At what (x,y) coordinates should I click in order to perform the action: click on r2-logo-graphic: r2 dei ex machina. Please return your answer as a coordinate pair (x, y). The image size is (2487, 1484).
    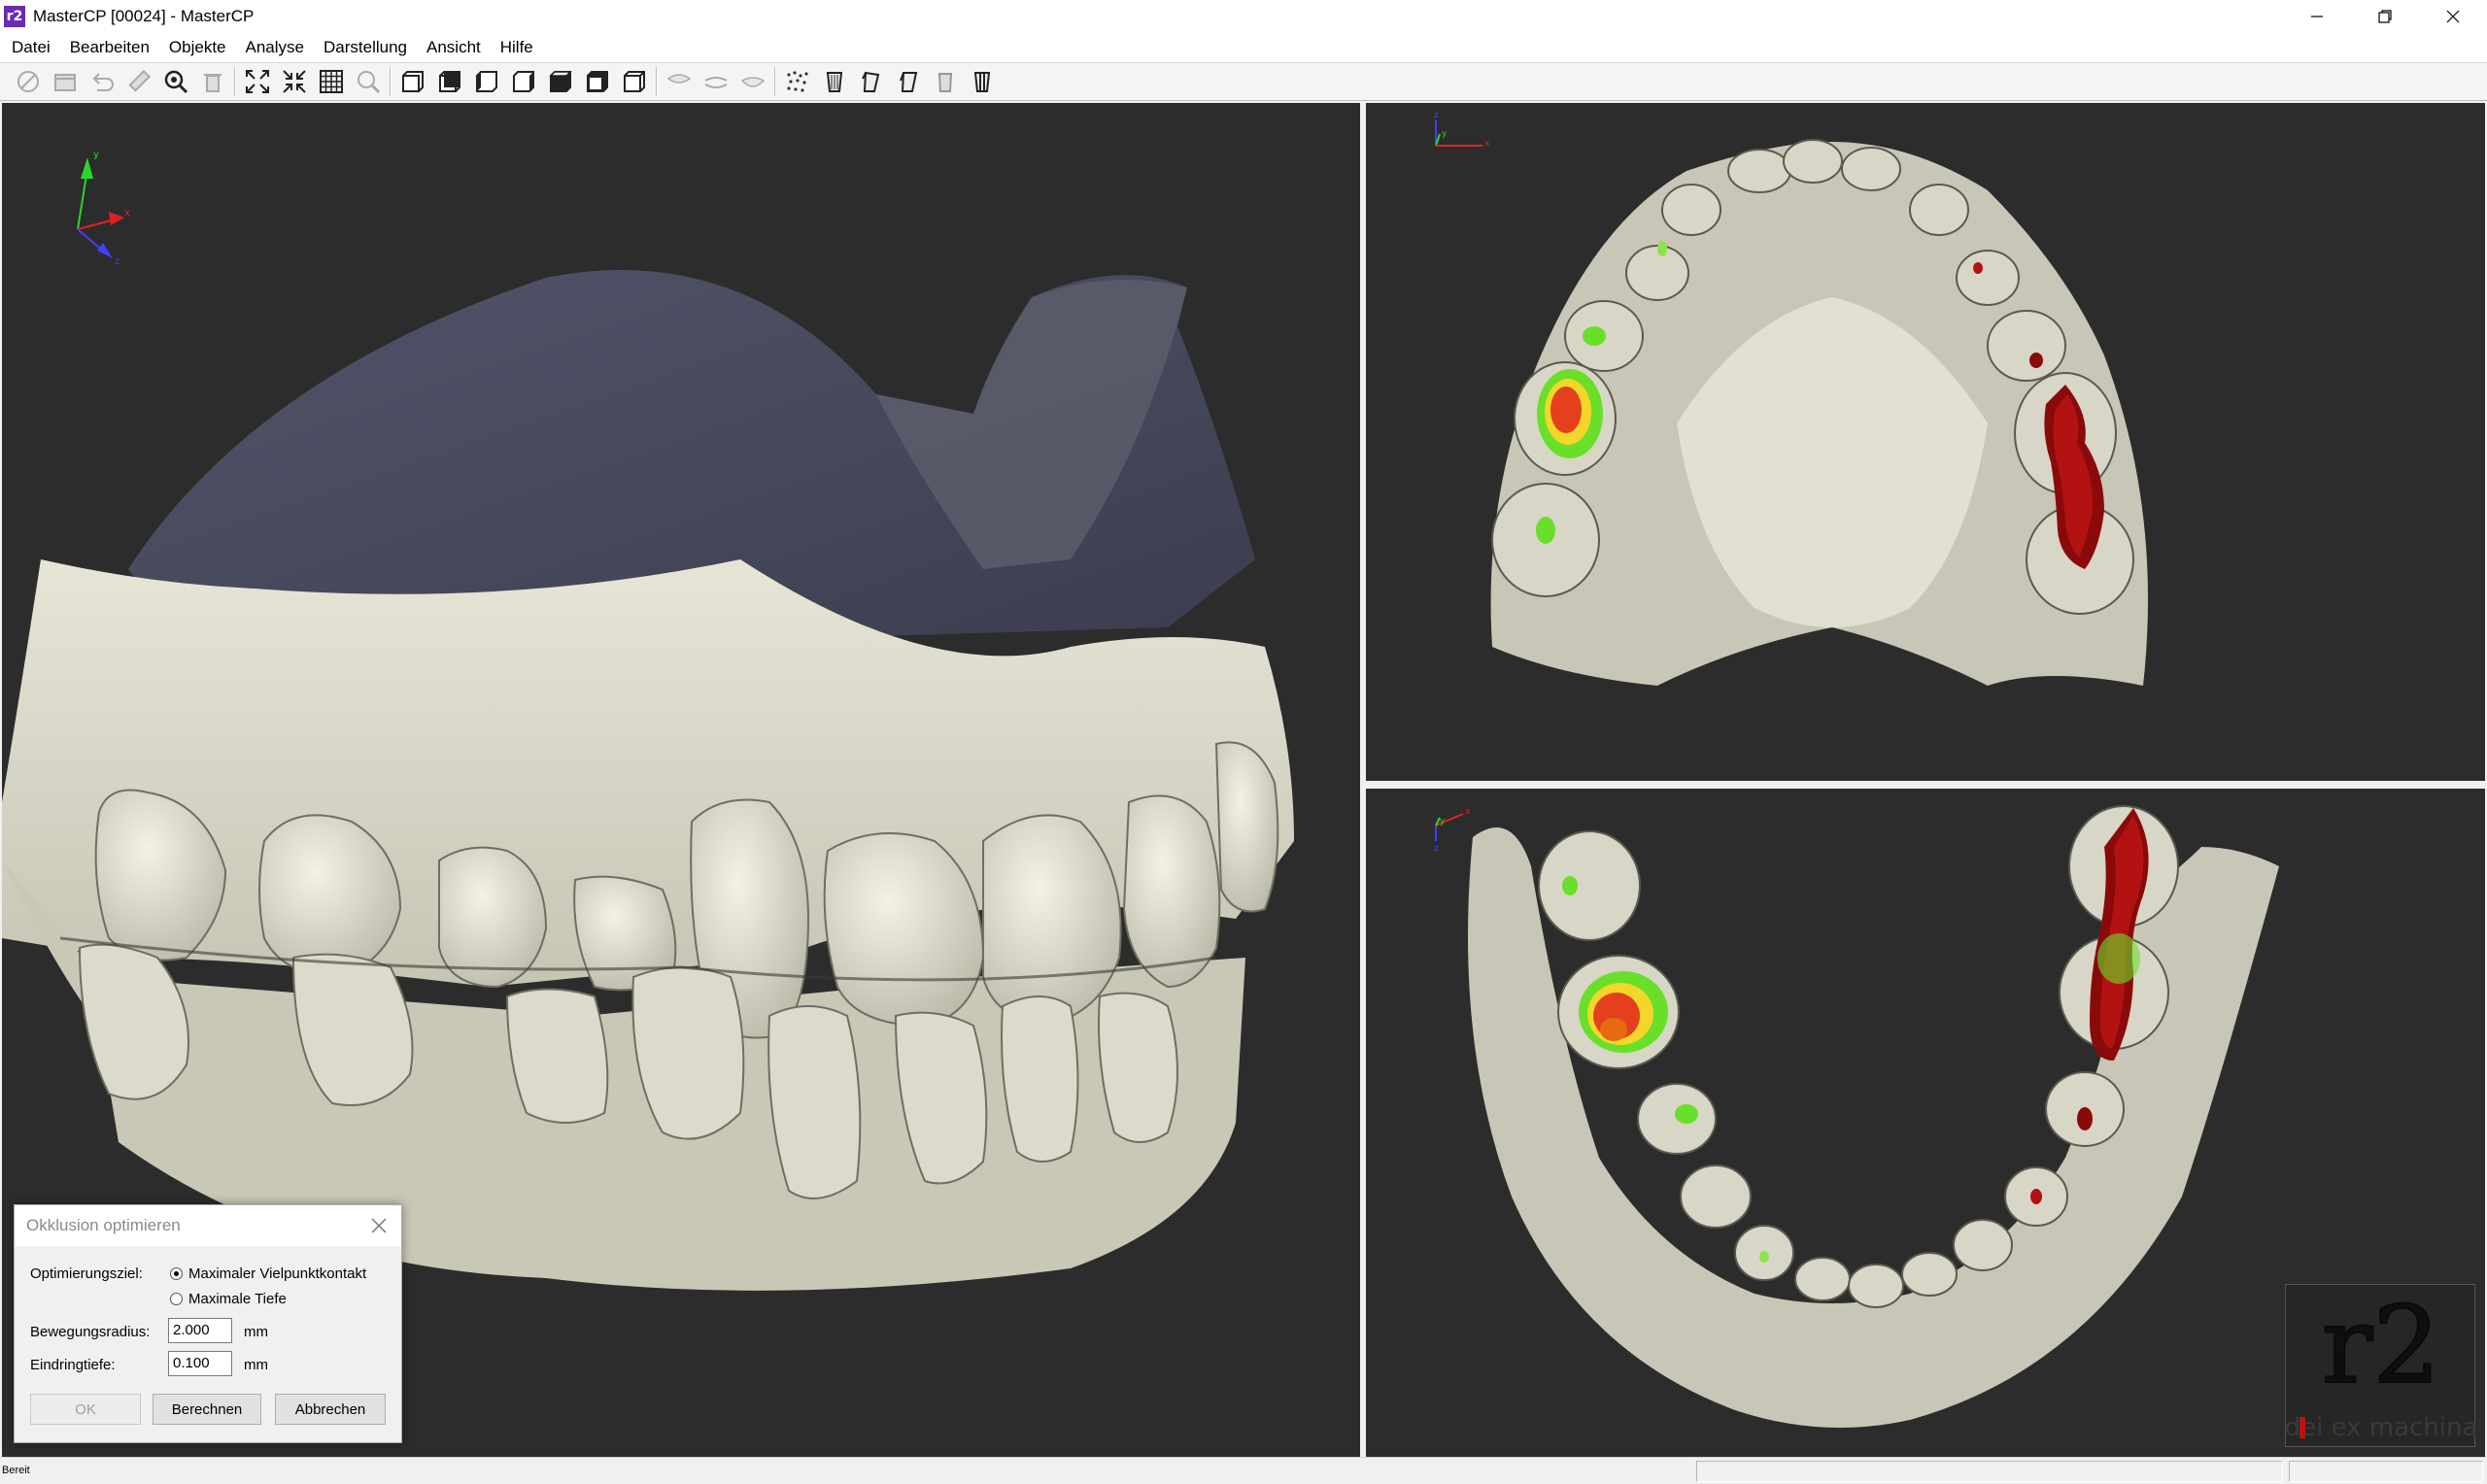
    Looking at the image, I should click on (2381, 1362).